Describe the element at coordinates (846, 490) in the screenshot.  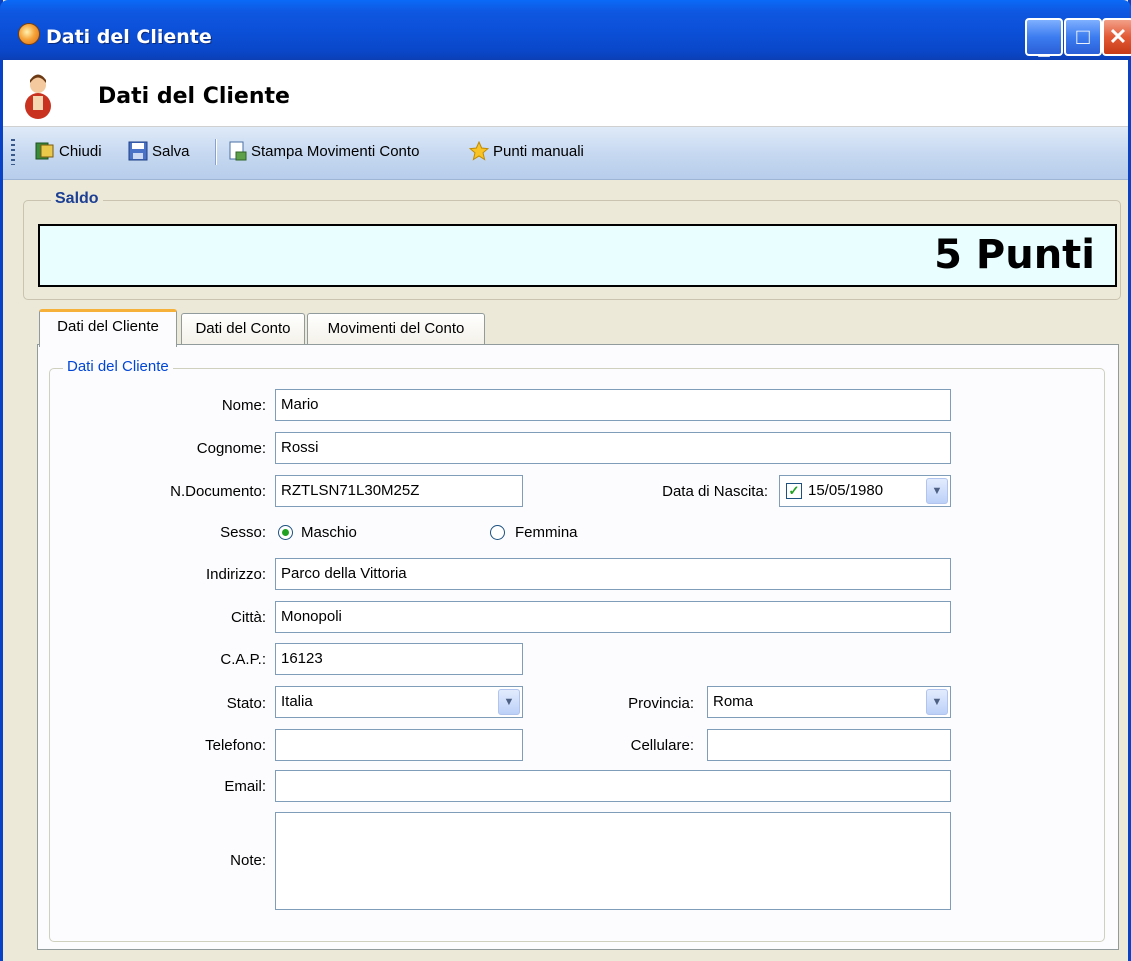
I see `nascita-value: 15/05/1980` at that location.